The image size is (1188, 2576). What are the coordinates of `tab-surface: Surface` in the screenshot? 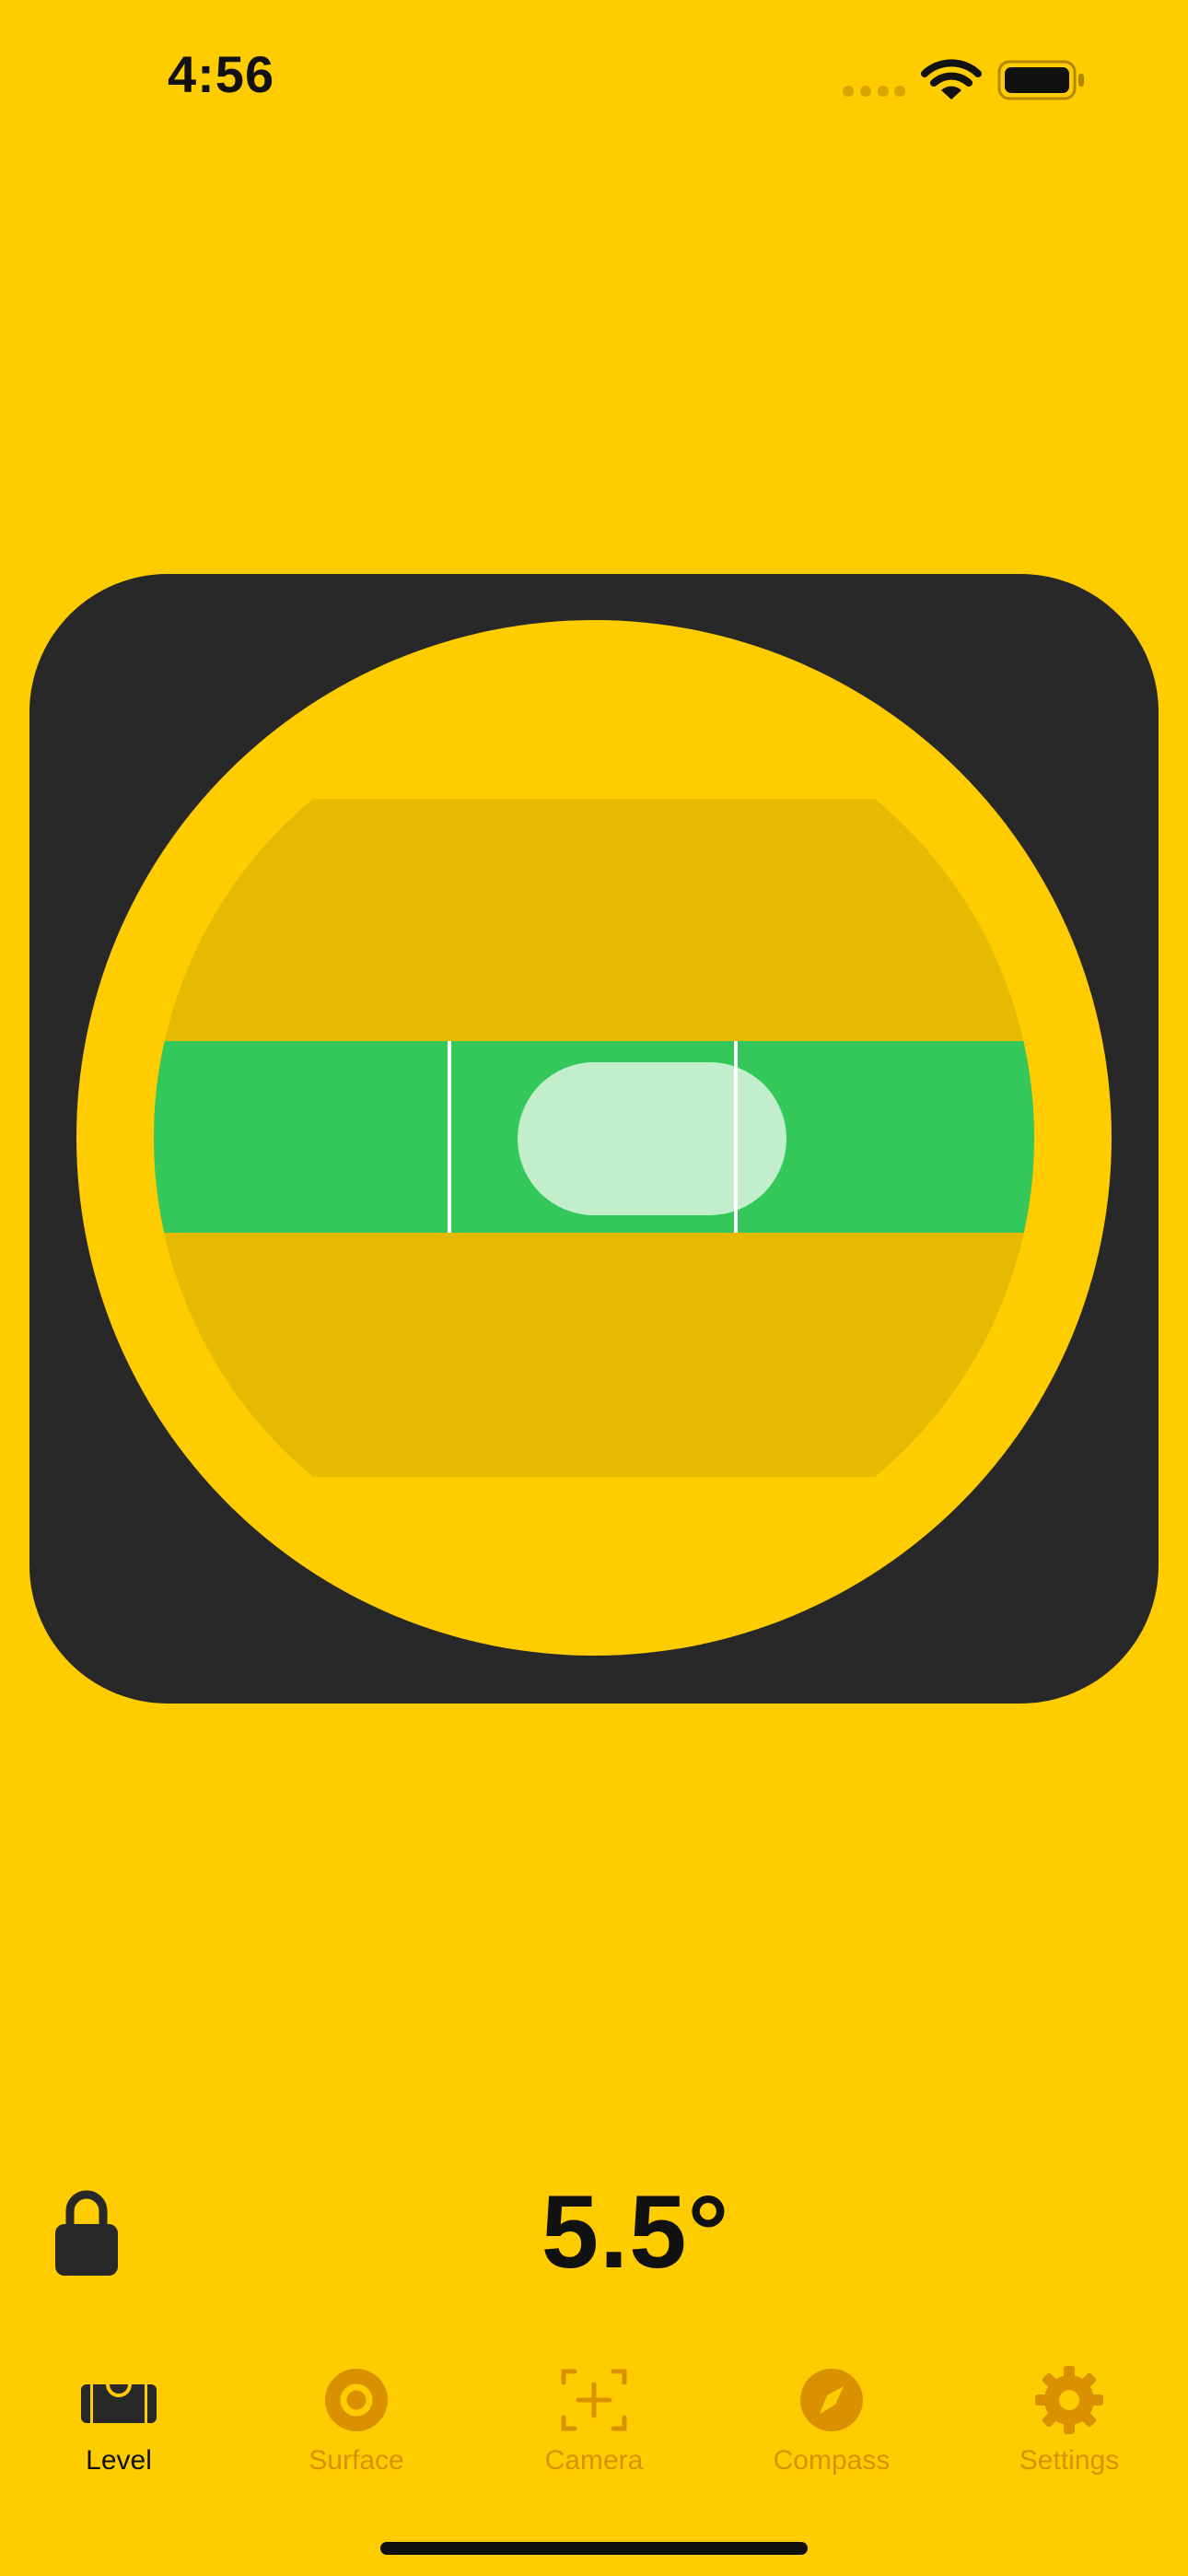 It's located at (356, 2423).